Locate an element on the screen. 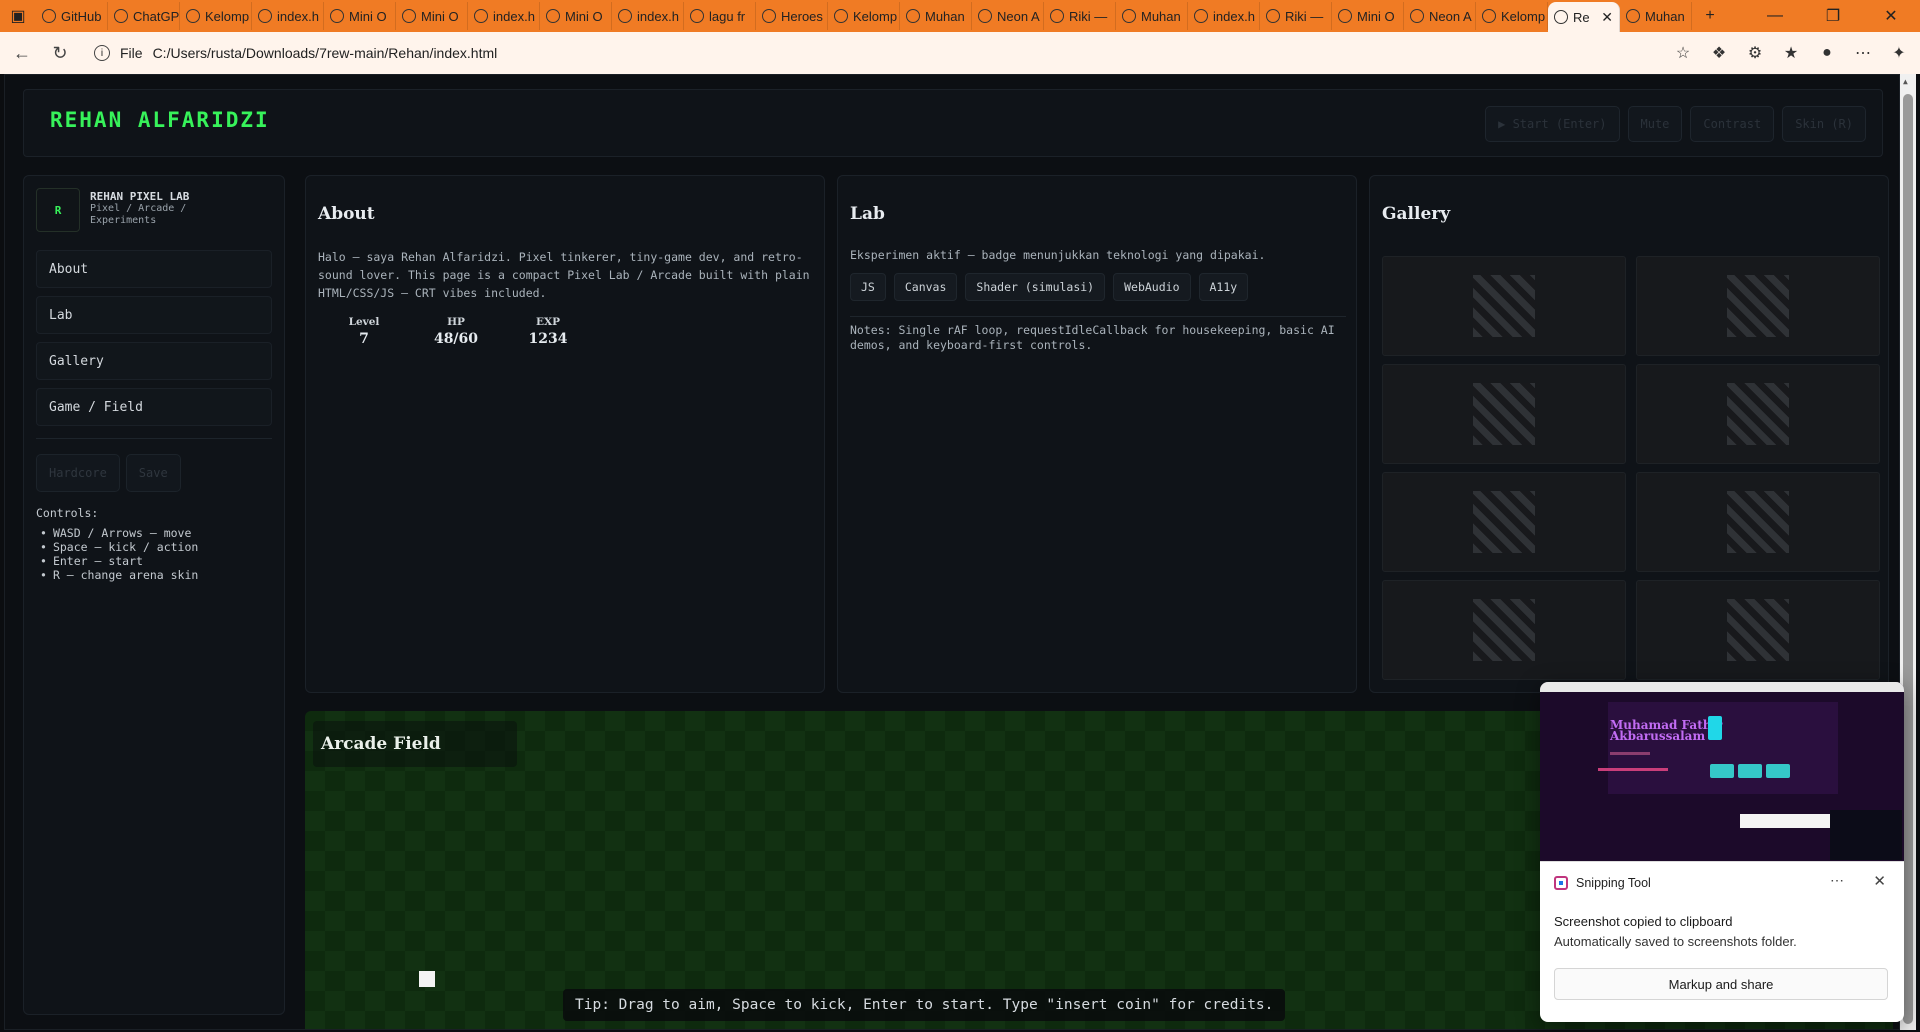 The height and width of the screenshot is (1032, 1920). header-buttons: ▶ Start (Enter) Mute Contrast Skin (R) is located at coordinates (1675, 124).